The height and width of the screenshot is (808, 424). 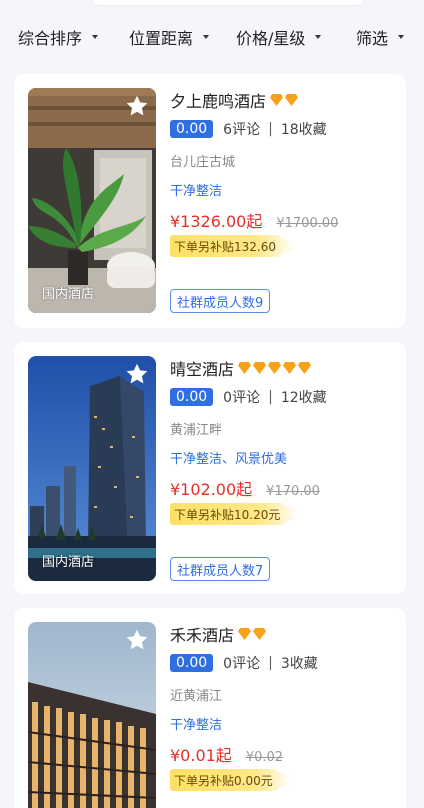 I want to click on hotel-name: 禾禾酒店, so click(x=202, y=634).